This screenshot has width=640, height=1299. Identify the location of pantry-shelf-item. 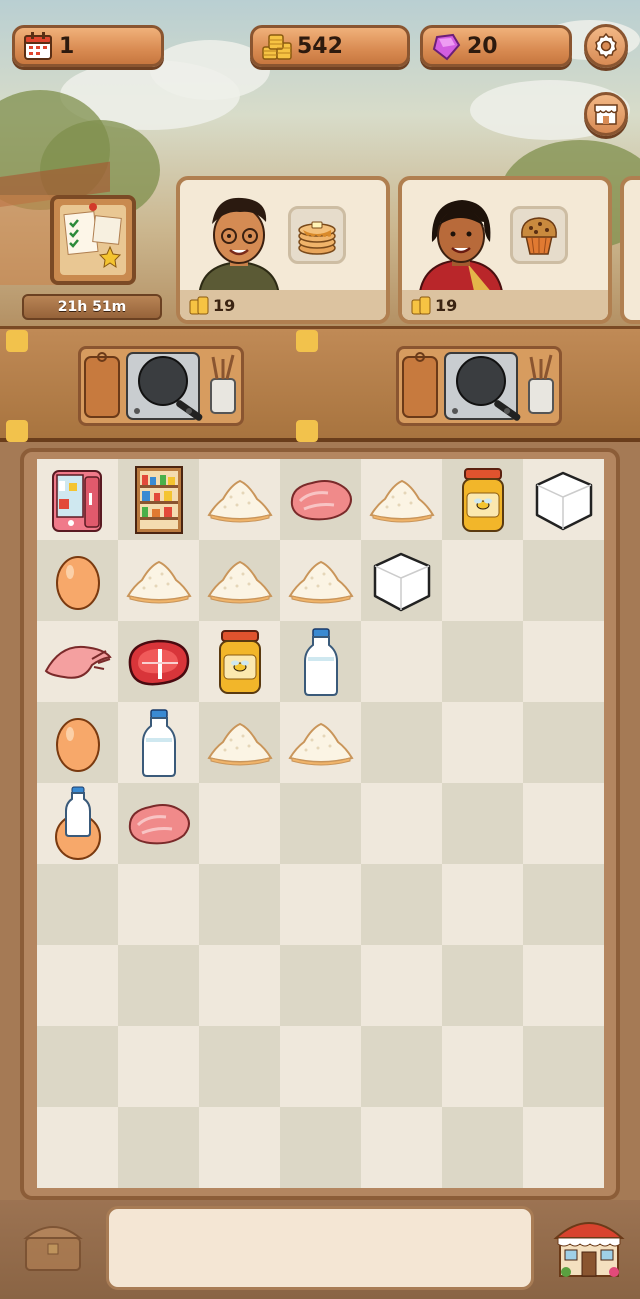
(159, 500).